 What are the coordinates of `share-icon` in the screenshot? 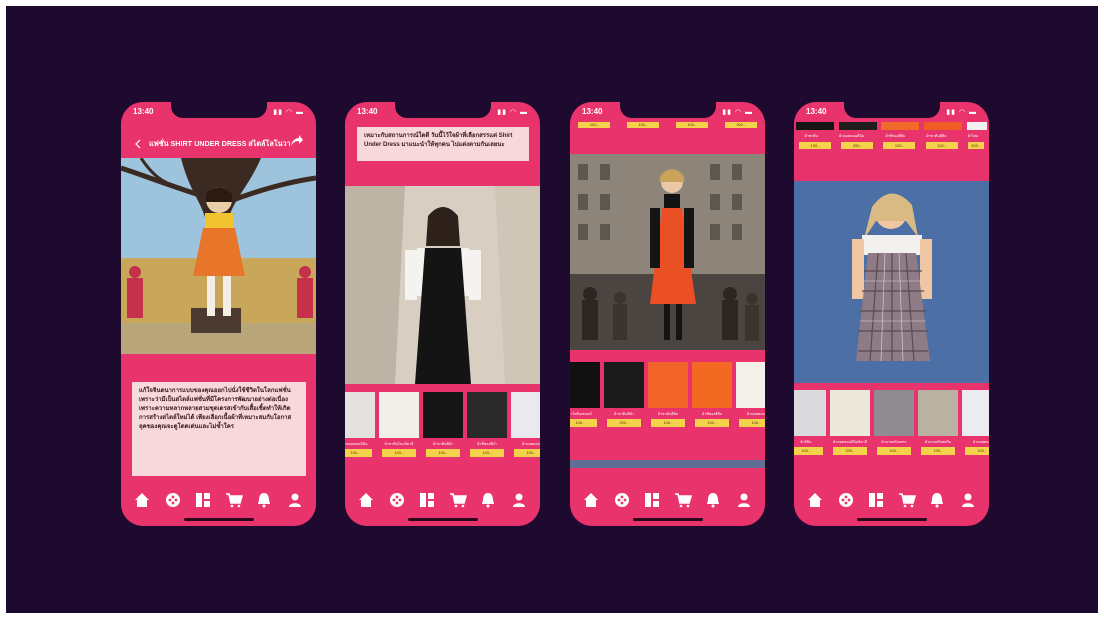 It's located at (297, 140).